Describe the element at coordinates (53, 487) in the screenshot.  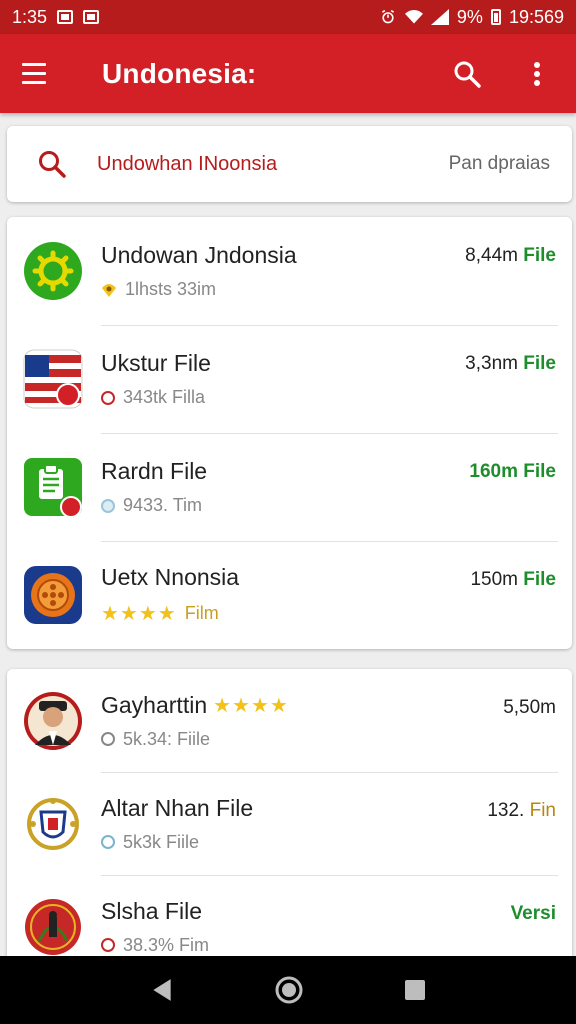
I see `clipboard-app-icon` at that location.